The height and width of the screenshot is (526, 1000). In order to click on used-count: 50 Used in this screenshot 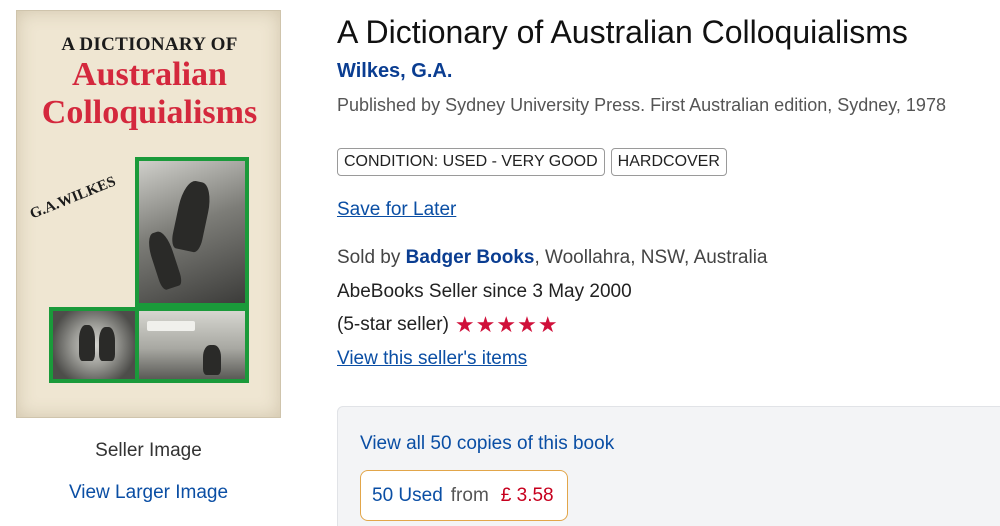, I will do `click(407, 495)`.